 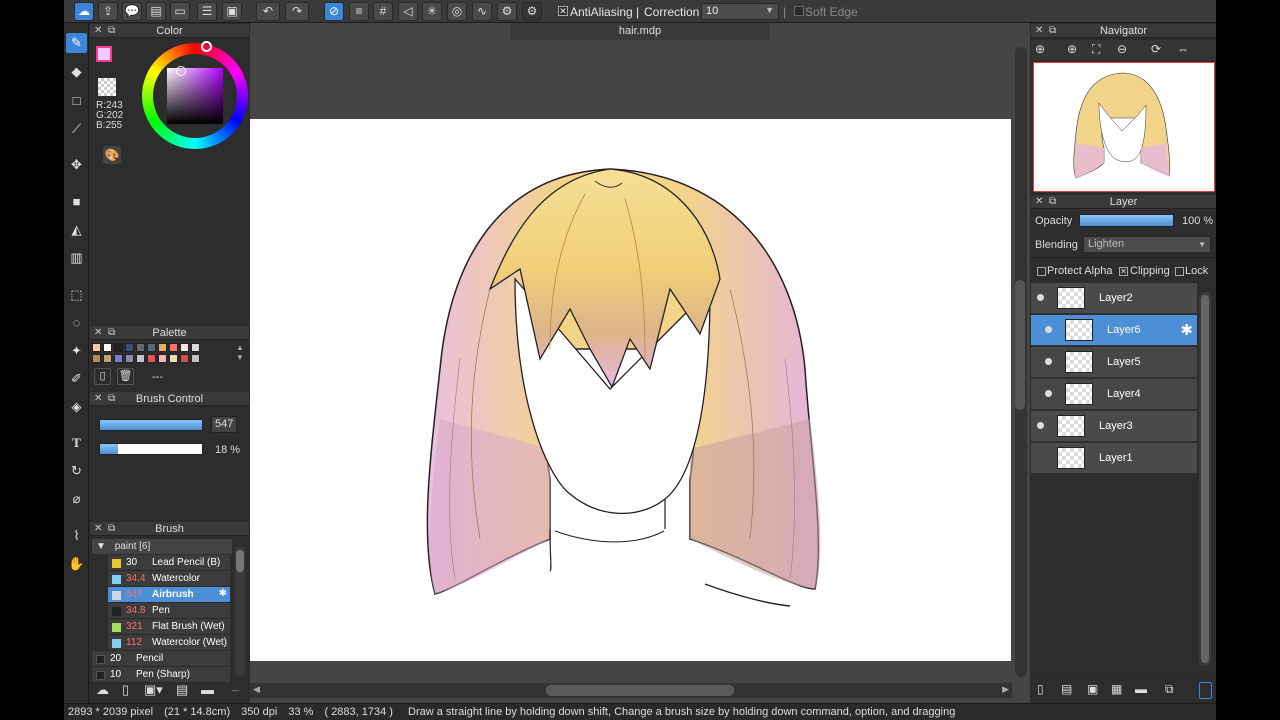 I want to click on hue-cursor, so click(x=206, y=46).